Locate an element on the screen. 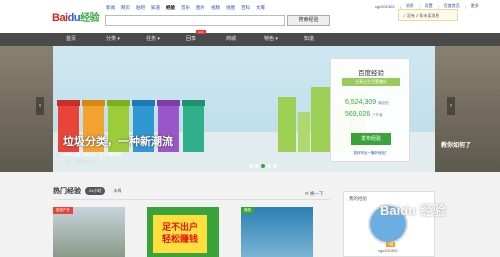 This screenshot has width=500, height=257. next-arrow-icon: › is located at coordinates (451, 106).